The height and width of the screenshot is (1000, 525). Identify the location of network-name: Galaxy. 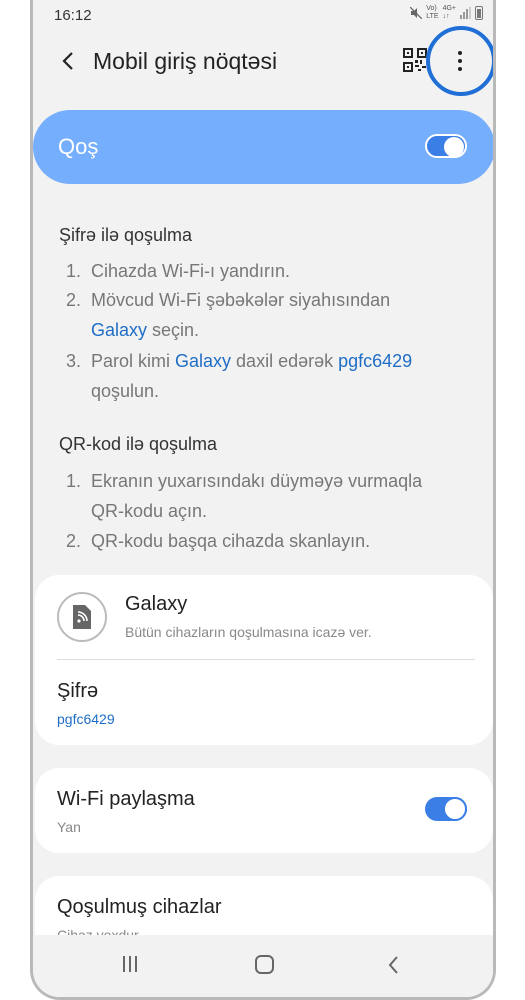
(156, 604).